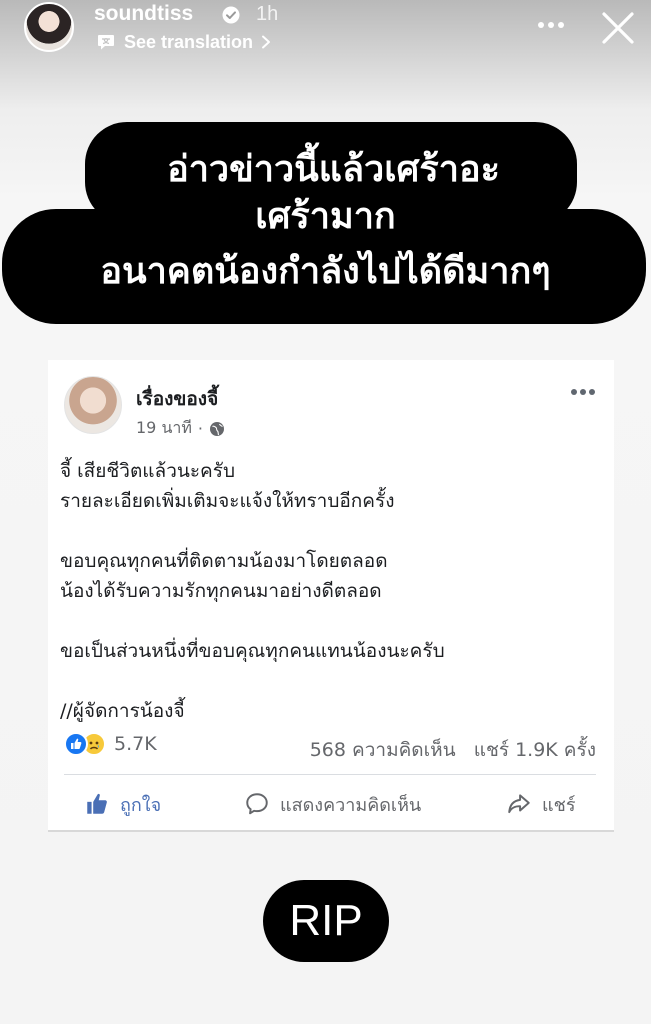  What do you see at coordinates (559, 805) in the screenshot?
I see `share-button-label: แชร์` at bounding box center [559, 805].